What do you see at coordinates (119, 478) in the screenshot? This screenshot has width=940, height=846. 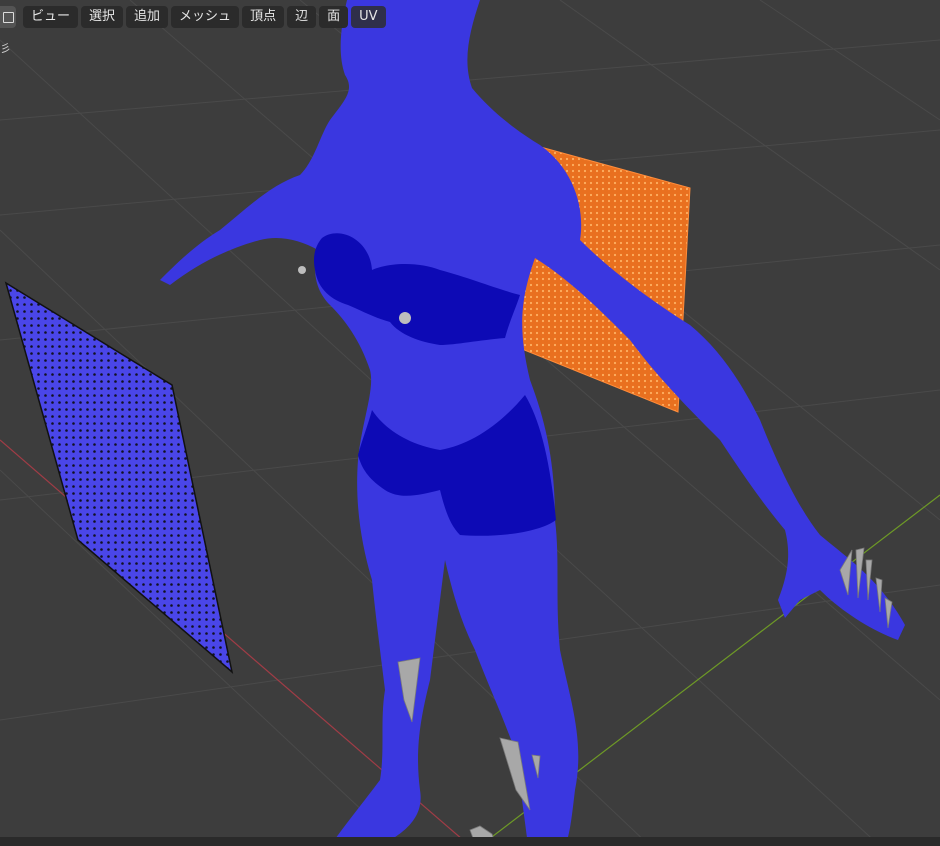 I see `blue-plane` at bounding box center [119, 478].